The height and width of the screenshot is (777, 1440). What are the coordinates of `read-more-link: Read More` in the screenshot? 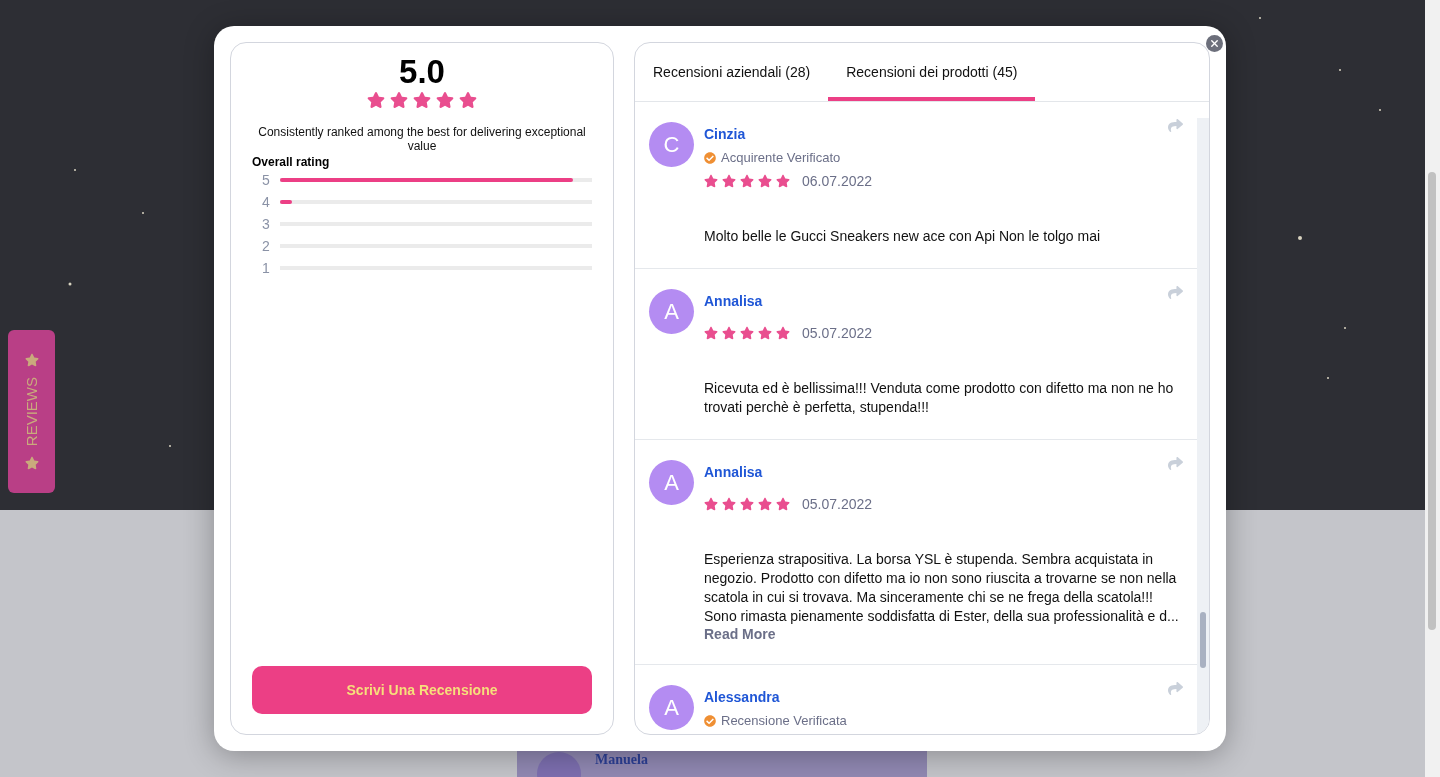 It's located at (944, 634).